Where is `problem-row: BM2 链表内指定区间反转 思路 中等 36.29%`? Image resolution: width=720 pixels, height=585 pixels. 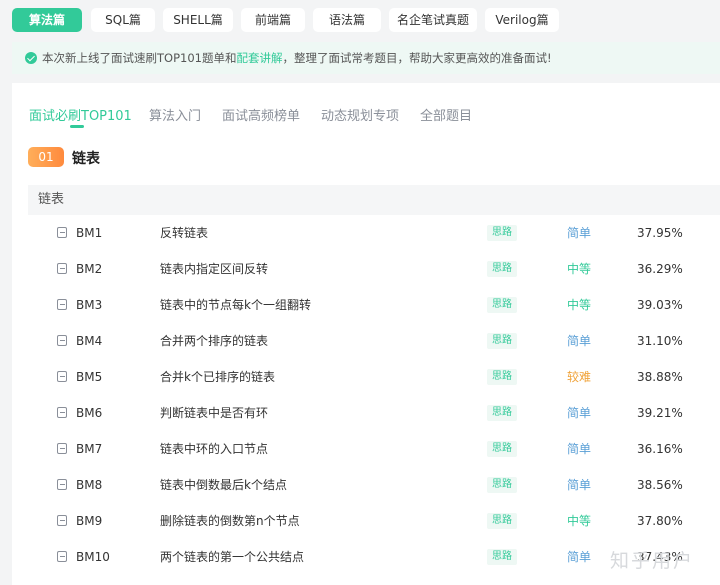 problem-row: BM2 链表内指定区间反转 思路 中等 36.29% is located at coordinates (366, 269).